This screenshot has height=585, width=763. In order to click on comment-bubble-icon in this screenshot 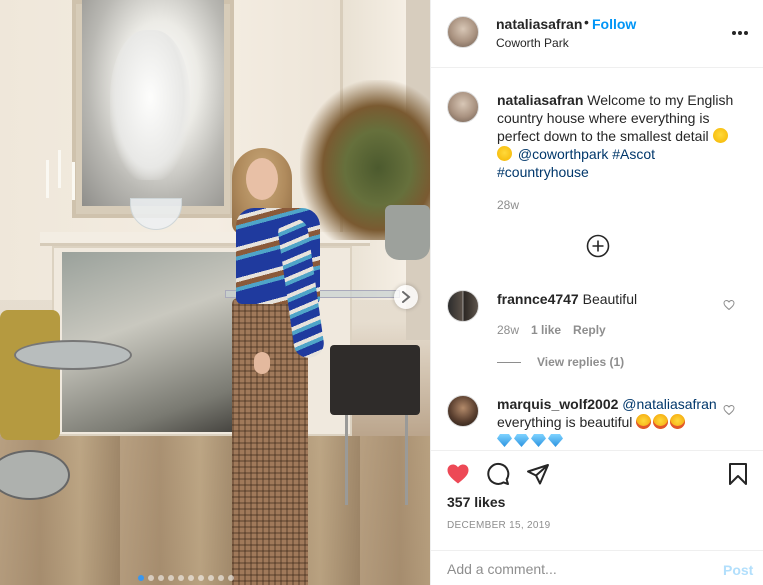, I will do `click(498, 474)`.